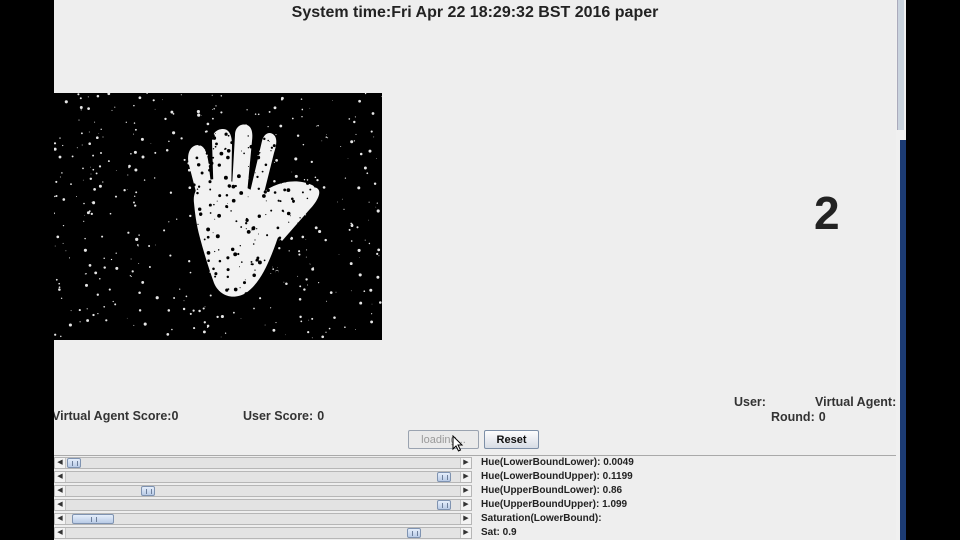  What do you see at coordinates (557, 462) in the screenshot?
I see `slider-label: Hue(LowerBoundLower): 0.0049` at bounding box center [557, 462].